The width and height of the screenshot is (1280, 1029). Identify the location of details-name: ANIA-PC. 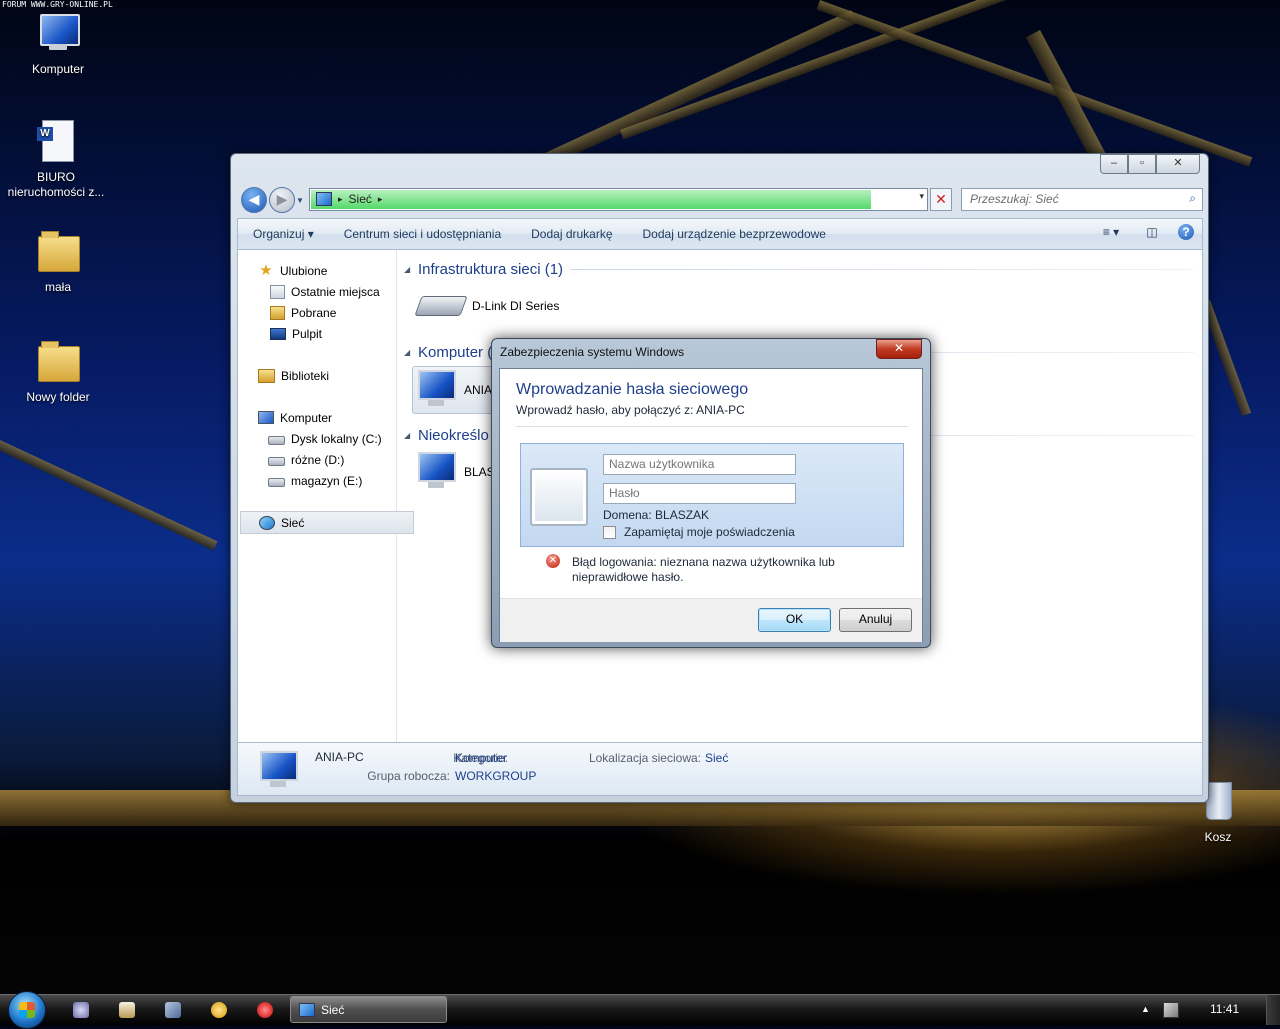
(339, 757).